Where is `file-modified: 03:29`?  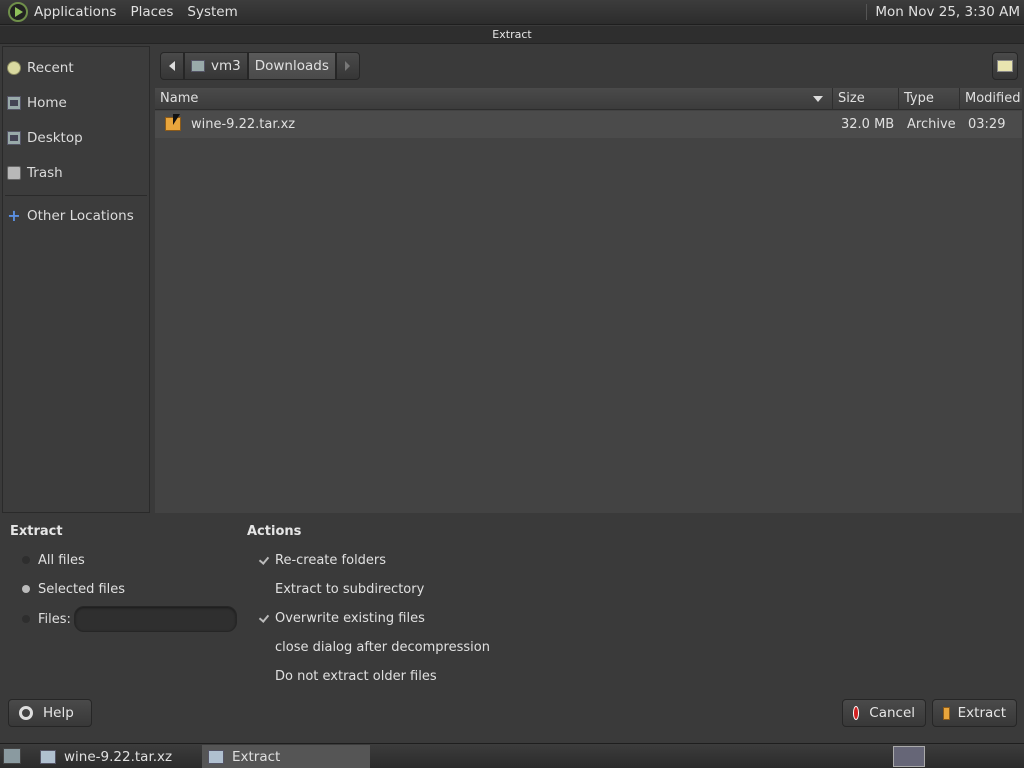 file-modified: 03:29 is located at coordinates (987, 124).